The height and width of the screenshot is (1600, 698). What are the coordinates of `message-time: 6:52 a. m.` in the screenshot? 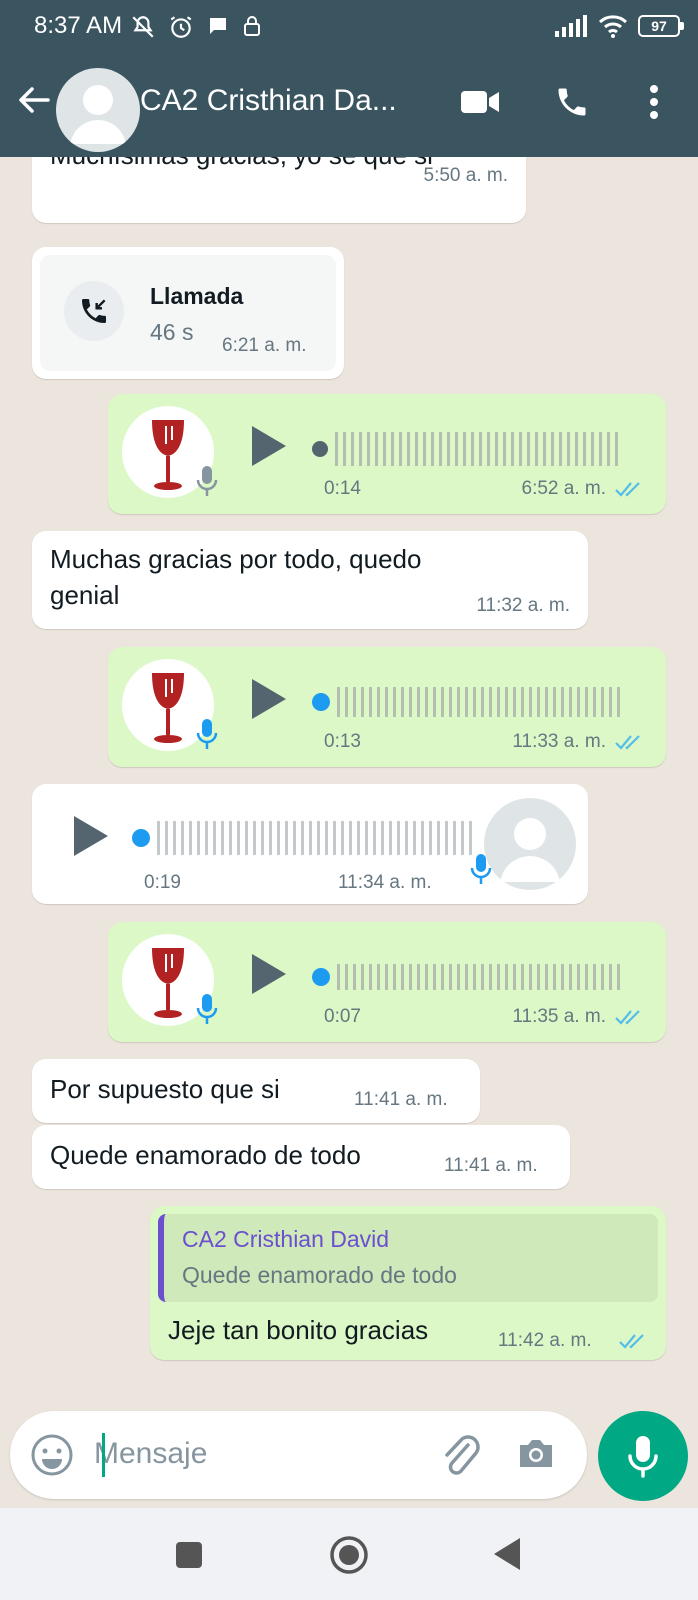 It's located at (564, 488).